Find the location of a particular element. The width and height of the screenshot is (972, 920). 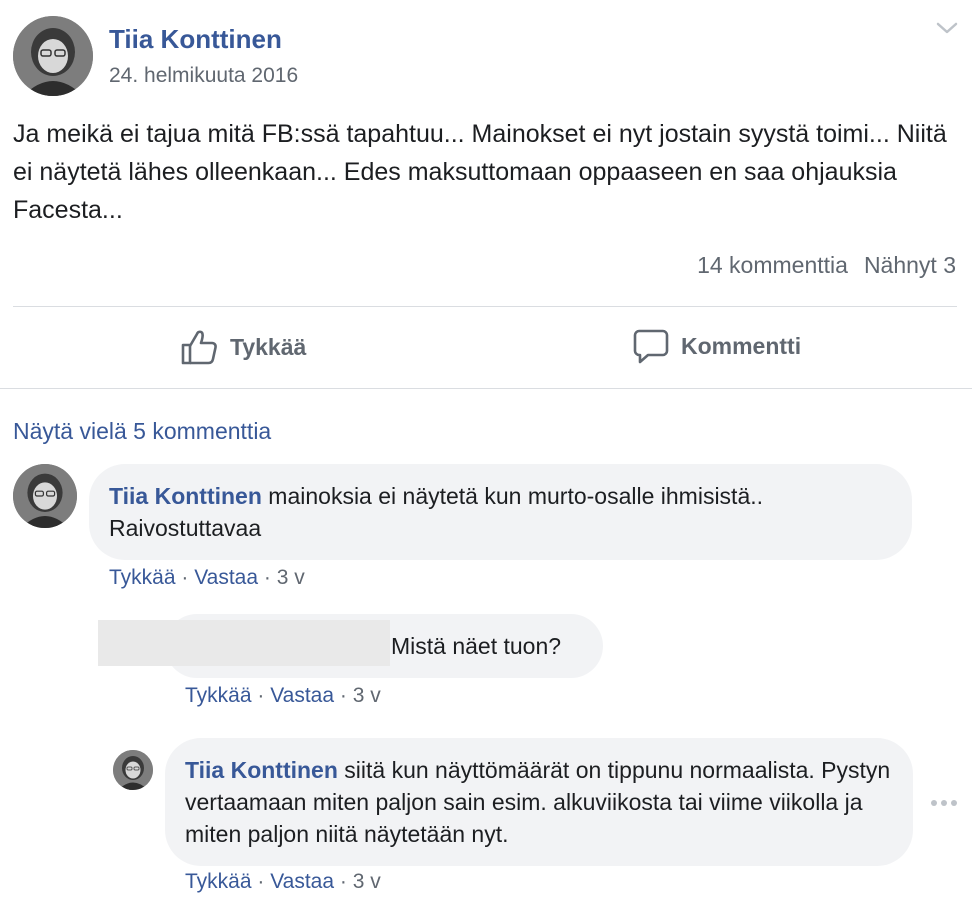

comment-avatar is located at coordinates (45, 496).